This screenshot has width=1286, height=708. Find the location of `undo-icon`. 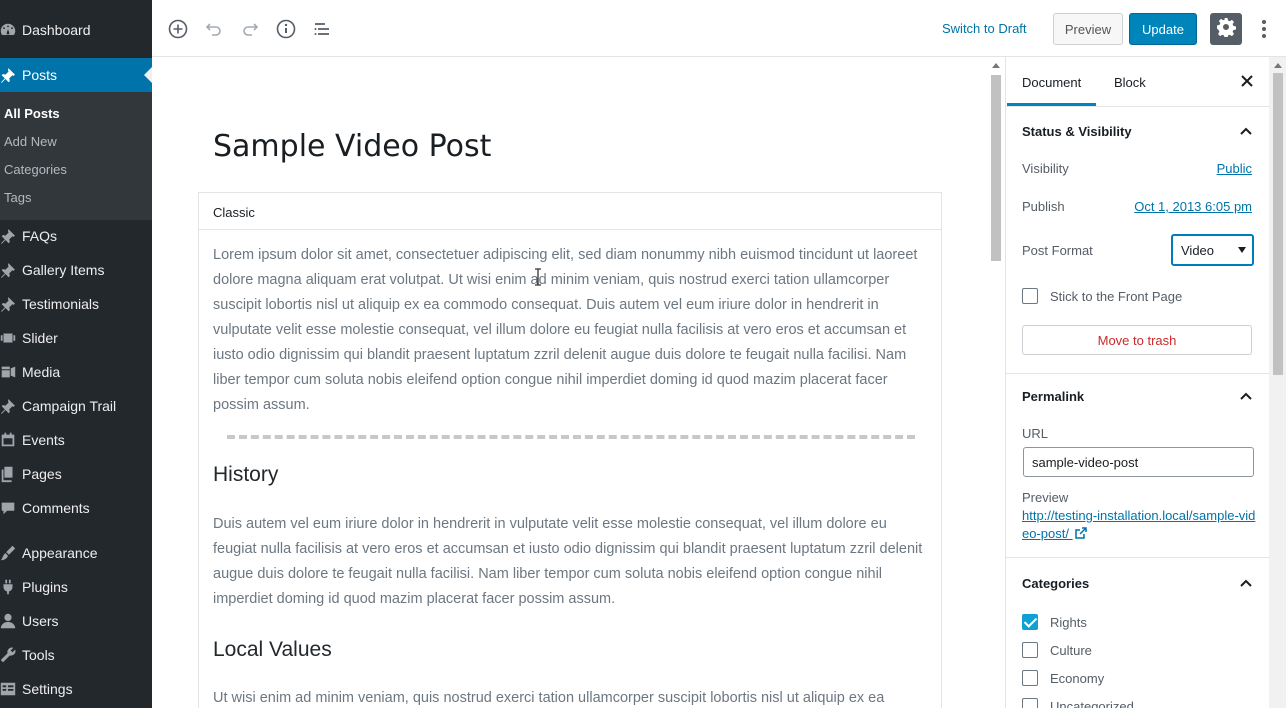

undo-icon is located at coordinates (214, 29).